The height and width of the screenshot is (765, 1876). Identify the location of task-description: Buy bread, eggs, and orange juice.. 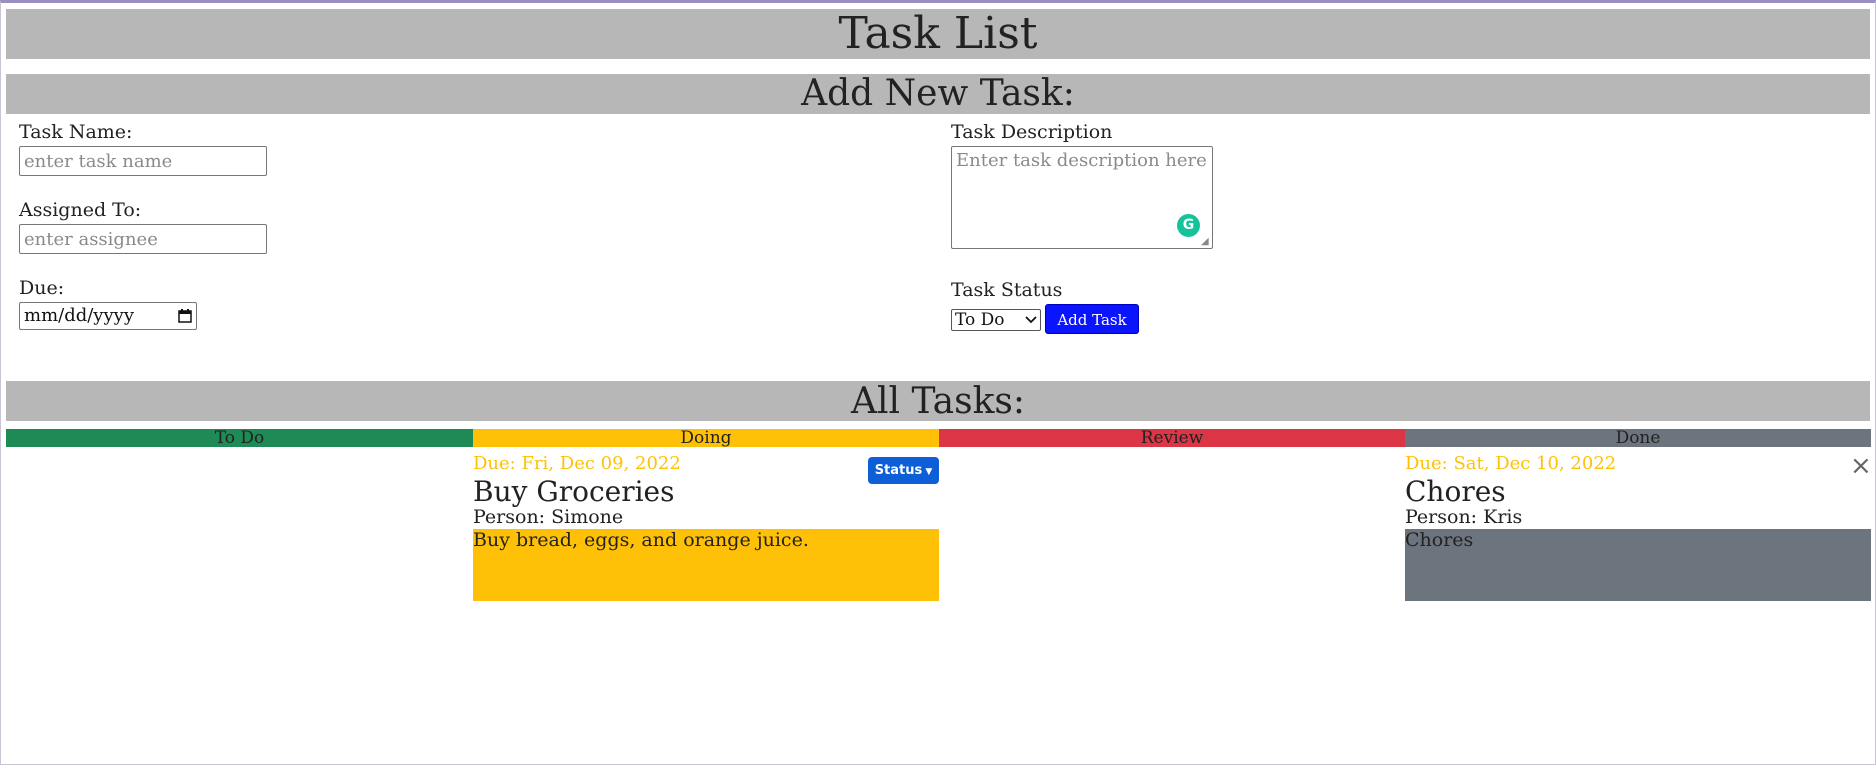
(706, 565).